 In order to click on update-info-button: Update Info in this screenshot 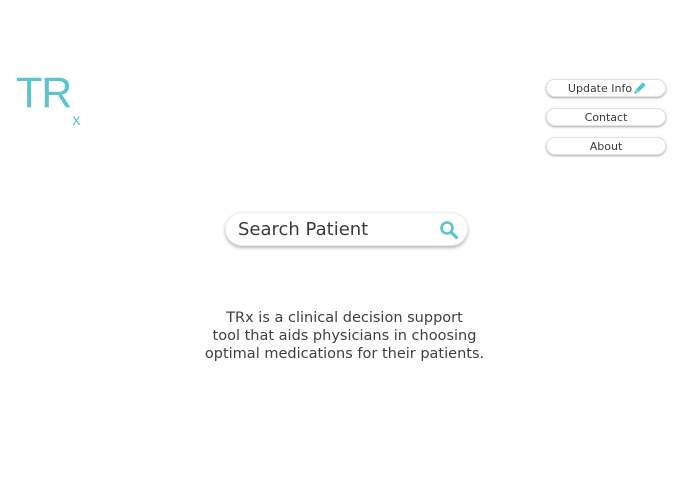, I will do `click(606, 88)`.